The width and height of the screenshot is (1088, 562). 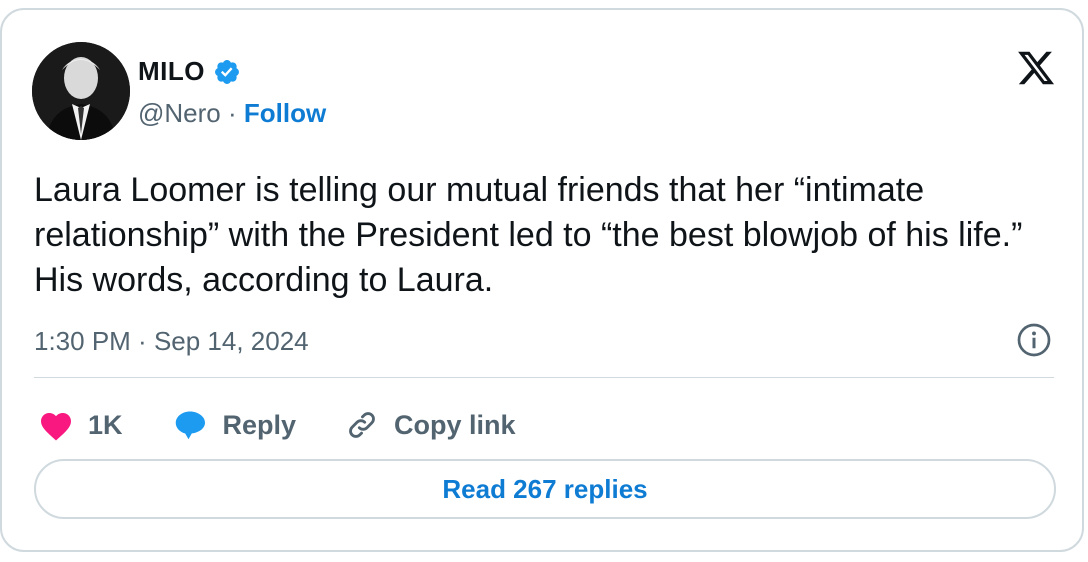 What do you see at coordinates (56, 427) in the screenshot?
I see `heart-icon` at bounding box center [56, 427].